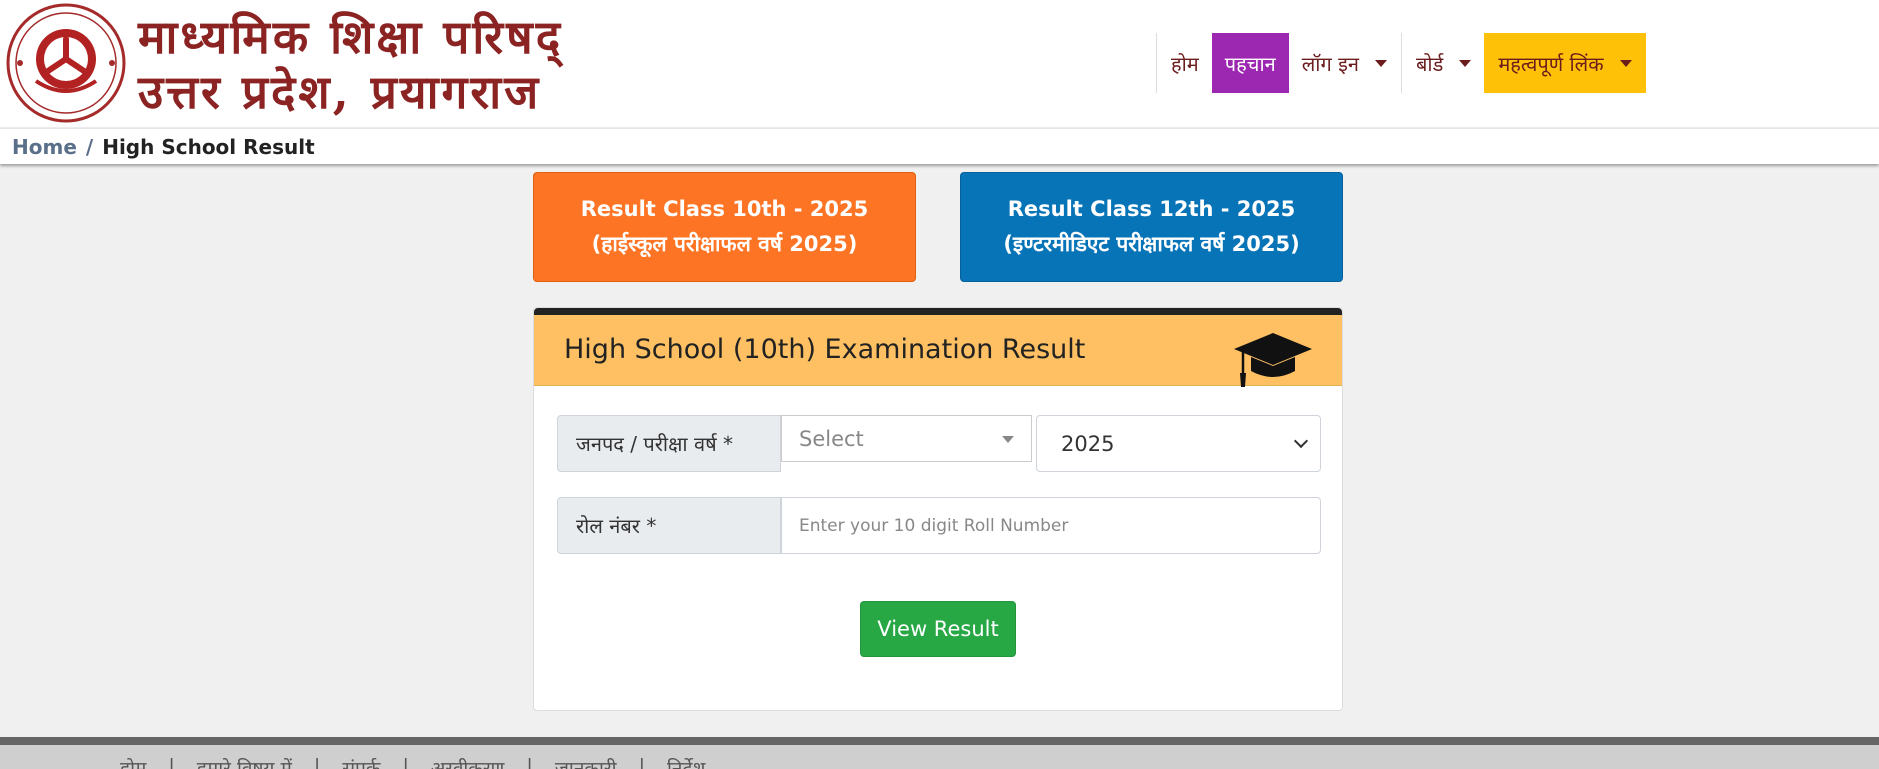 The image size is (1879, 769). I want to click on org-title-line2: उत्तर प्रदेश, प्रयागराज, so click(340, 92).